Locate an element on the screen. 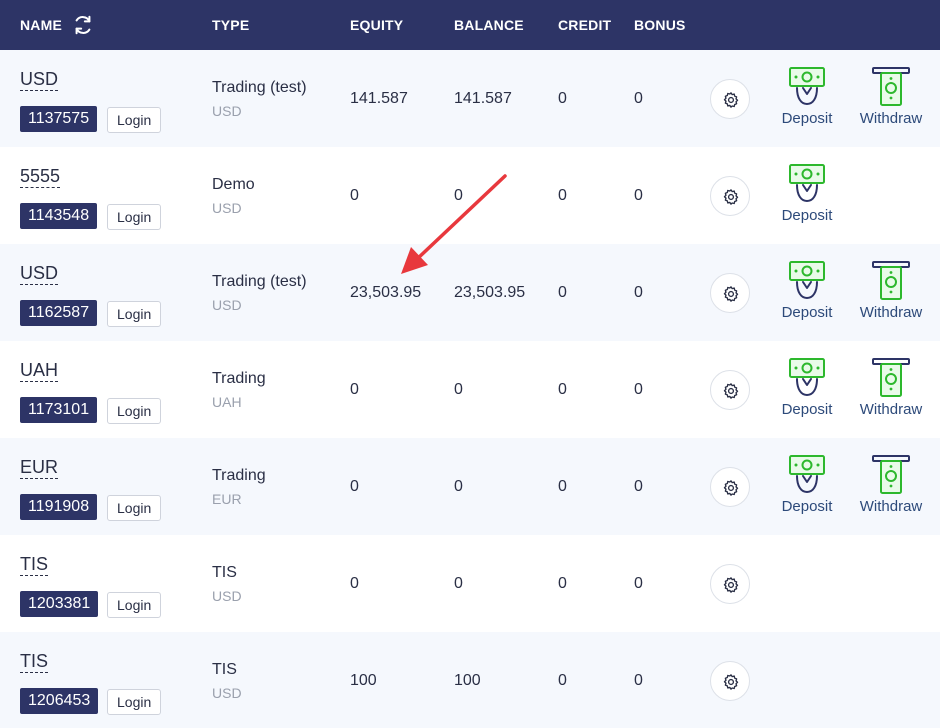 This screenshot has width=940, height=728. header-equity: EQUITY is located at coordinates (376, 25).